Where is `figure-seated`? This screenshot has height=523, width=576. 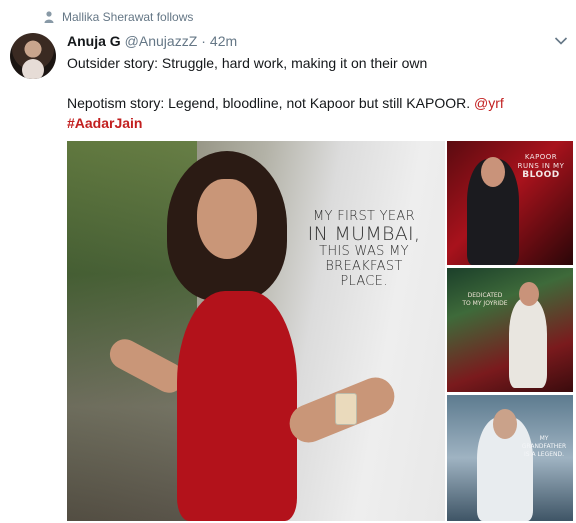 figure-seated is located at coordinates (528, 335).